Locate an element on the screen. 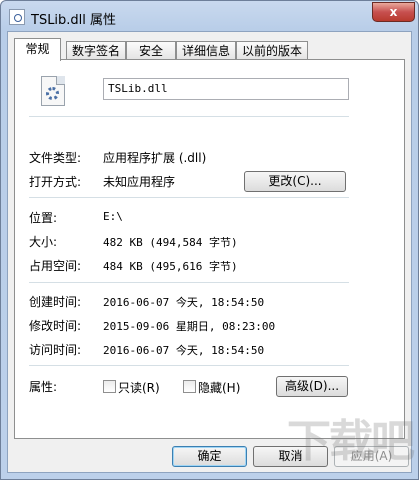 The width and height of the screenshot is (419, 480). created-value: 2016-06-07 今天, 18:54:50 is located at coordinates (184, 302).